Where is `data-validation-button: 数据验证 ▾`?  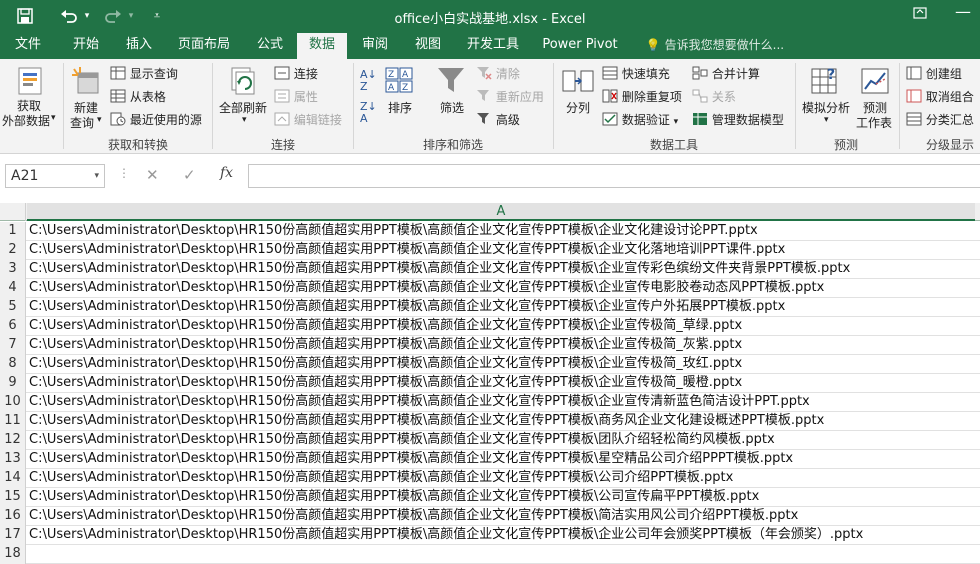 data-validation-button: 数据验证 ▾ is located at coordinates (640, 120).